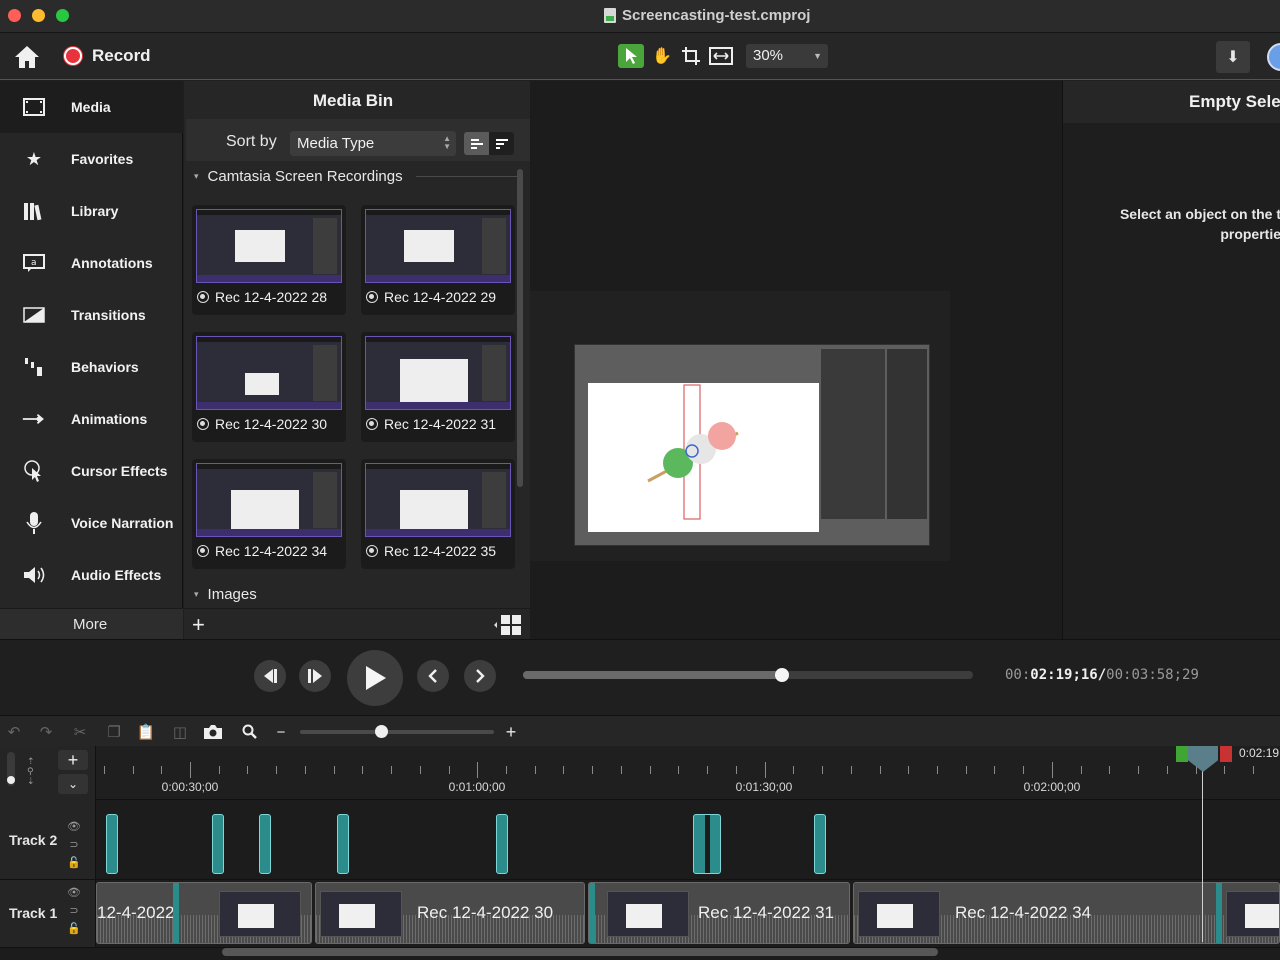 This screenshot has width=1280, height=960. I want to click on minimize-window-button, so click(38, 15).